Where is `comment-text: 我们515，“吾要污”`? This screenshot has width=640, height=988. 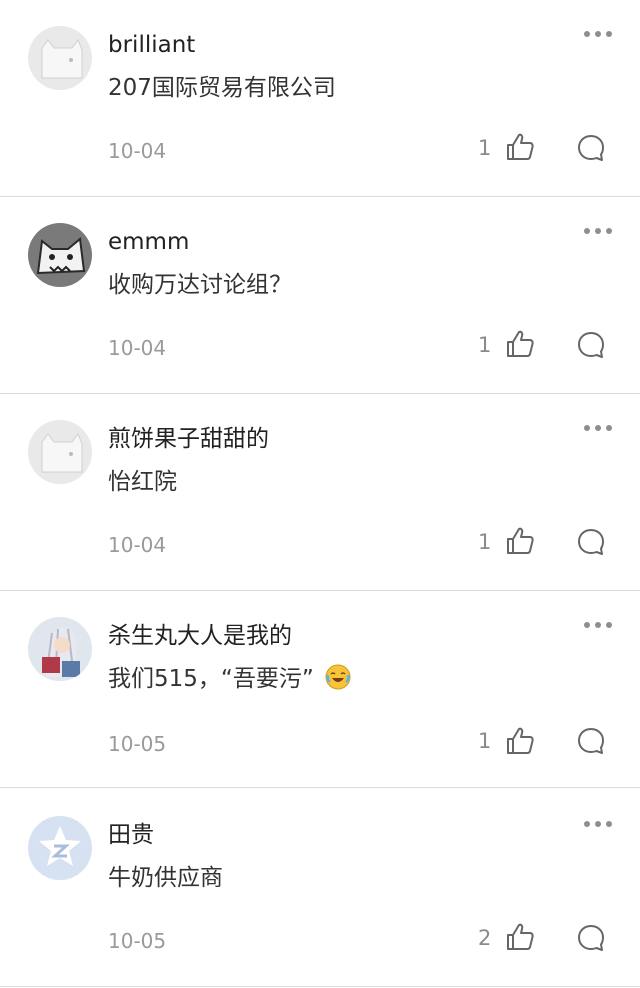 comment-text: 我们515，“吾要污” is located at coordinates (229, 679).